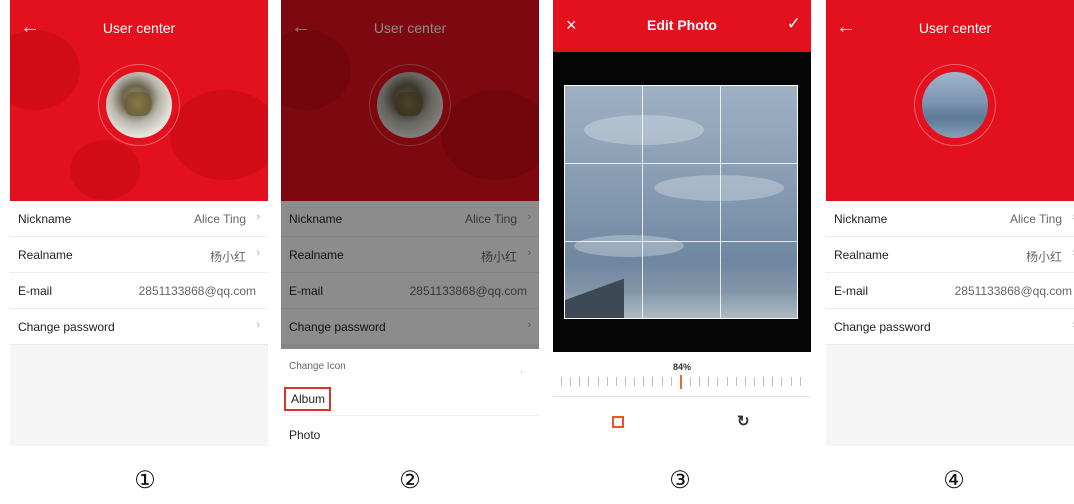 The image size is (1074, 504). What do you see at coordinates (307, 399) in the screenshot?
I see `album-option: Album` at bounding box center [307, 399].